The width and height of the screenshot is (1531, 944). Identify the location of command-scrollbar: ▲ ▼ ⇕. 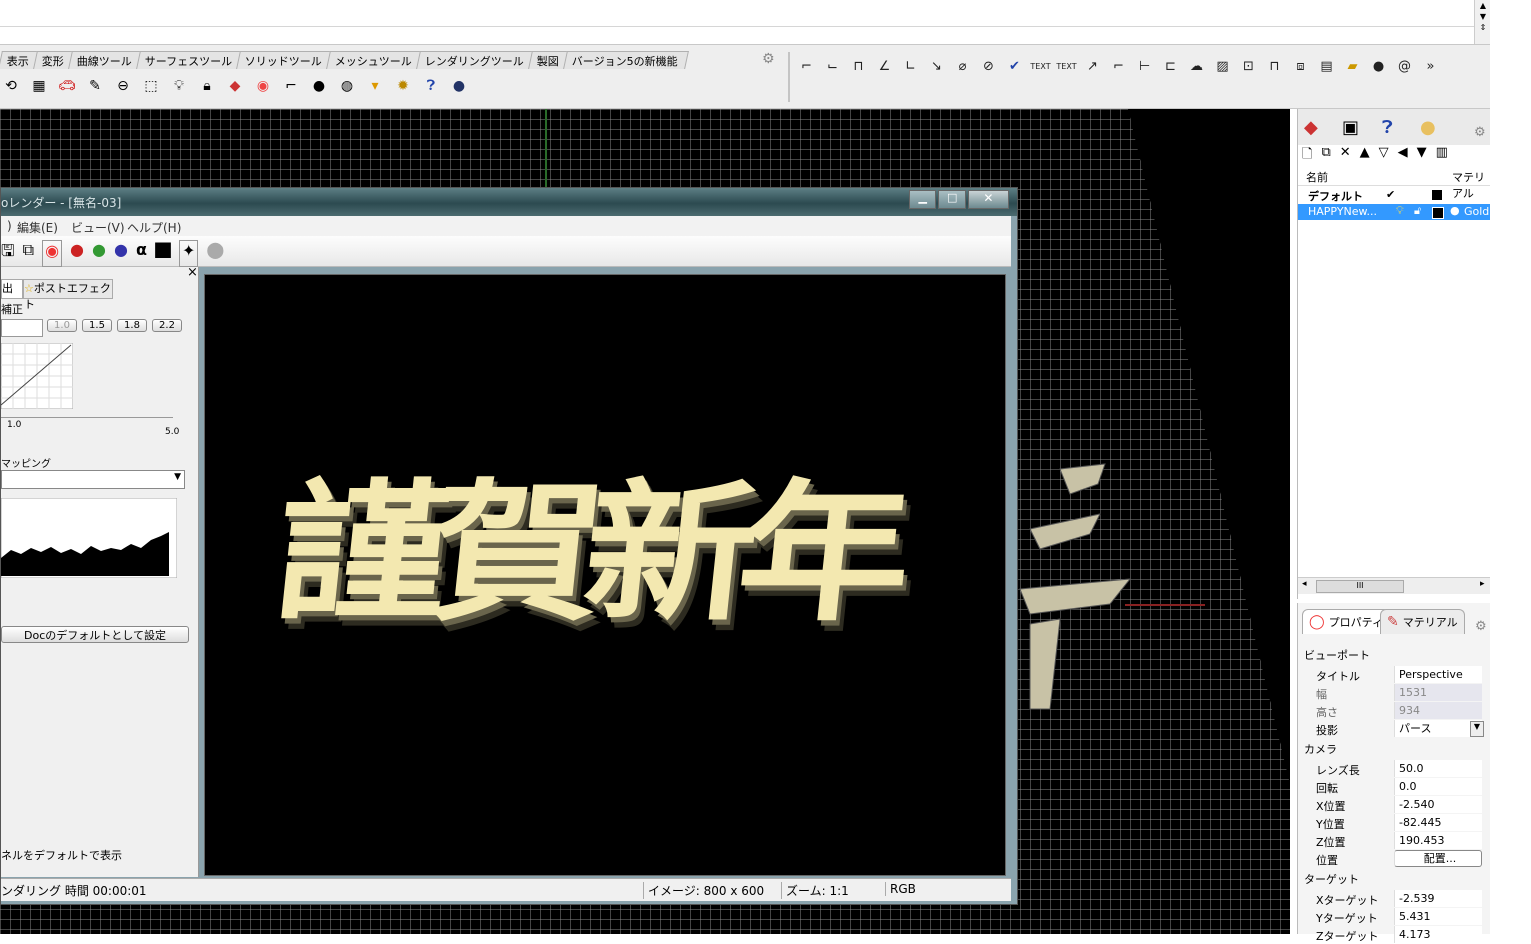
(1482, 22).